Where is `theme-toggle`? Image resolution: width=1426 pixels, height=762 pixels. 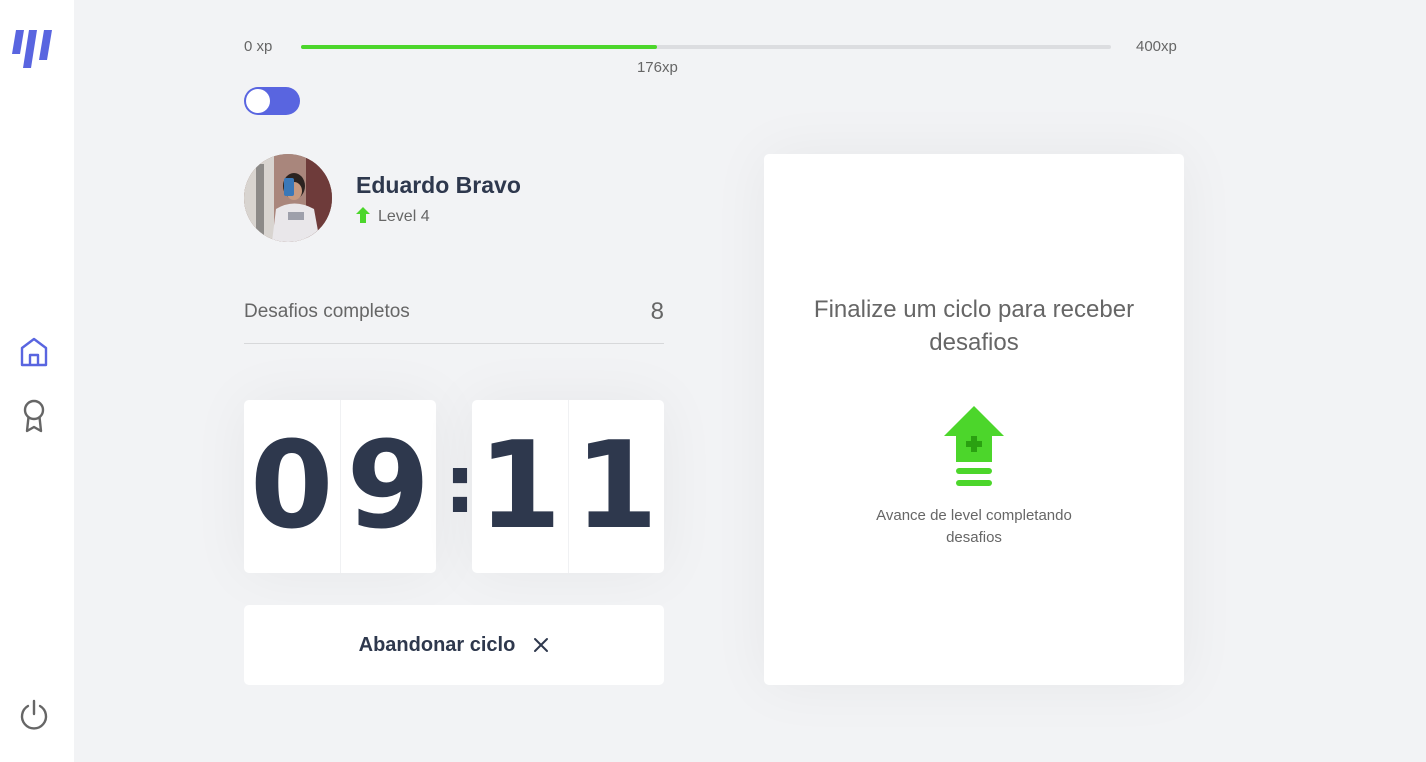 theme-toggle is located at coordinates (272, 101).